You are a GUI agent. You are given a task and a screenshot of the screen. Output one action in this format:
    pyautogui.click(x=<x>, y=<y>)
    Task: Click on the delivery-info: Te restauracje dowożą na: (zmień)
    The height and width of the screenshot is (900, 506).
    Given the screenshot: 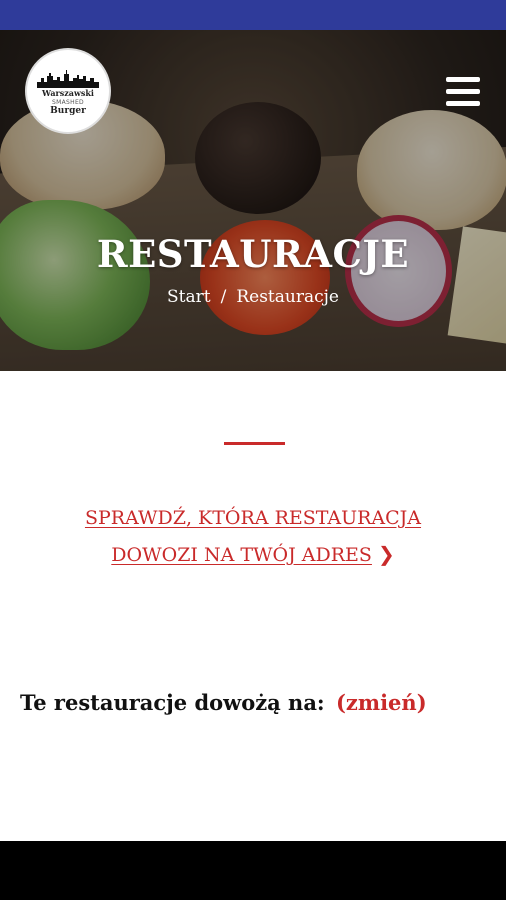 What is the action you would take?
    pyautogui.click(x=223, y=702)
    